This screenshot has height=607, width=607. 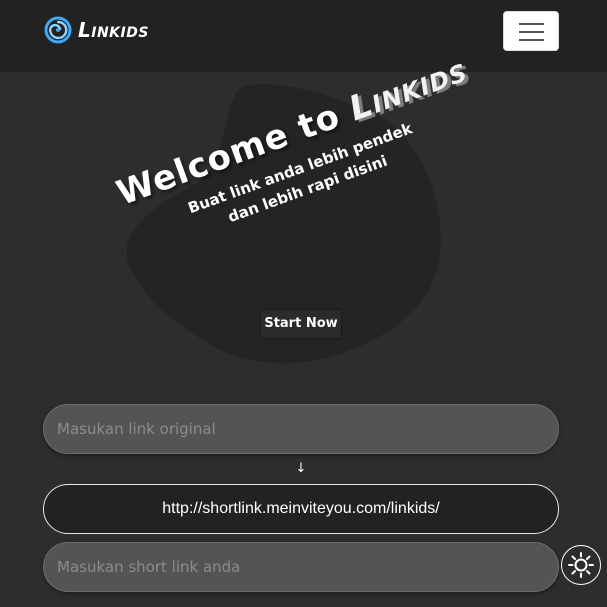 I want to click on original-link-input, so click(x=301, y=429).